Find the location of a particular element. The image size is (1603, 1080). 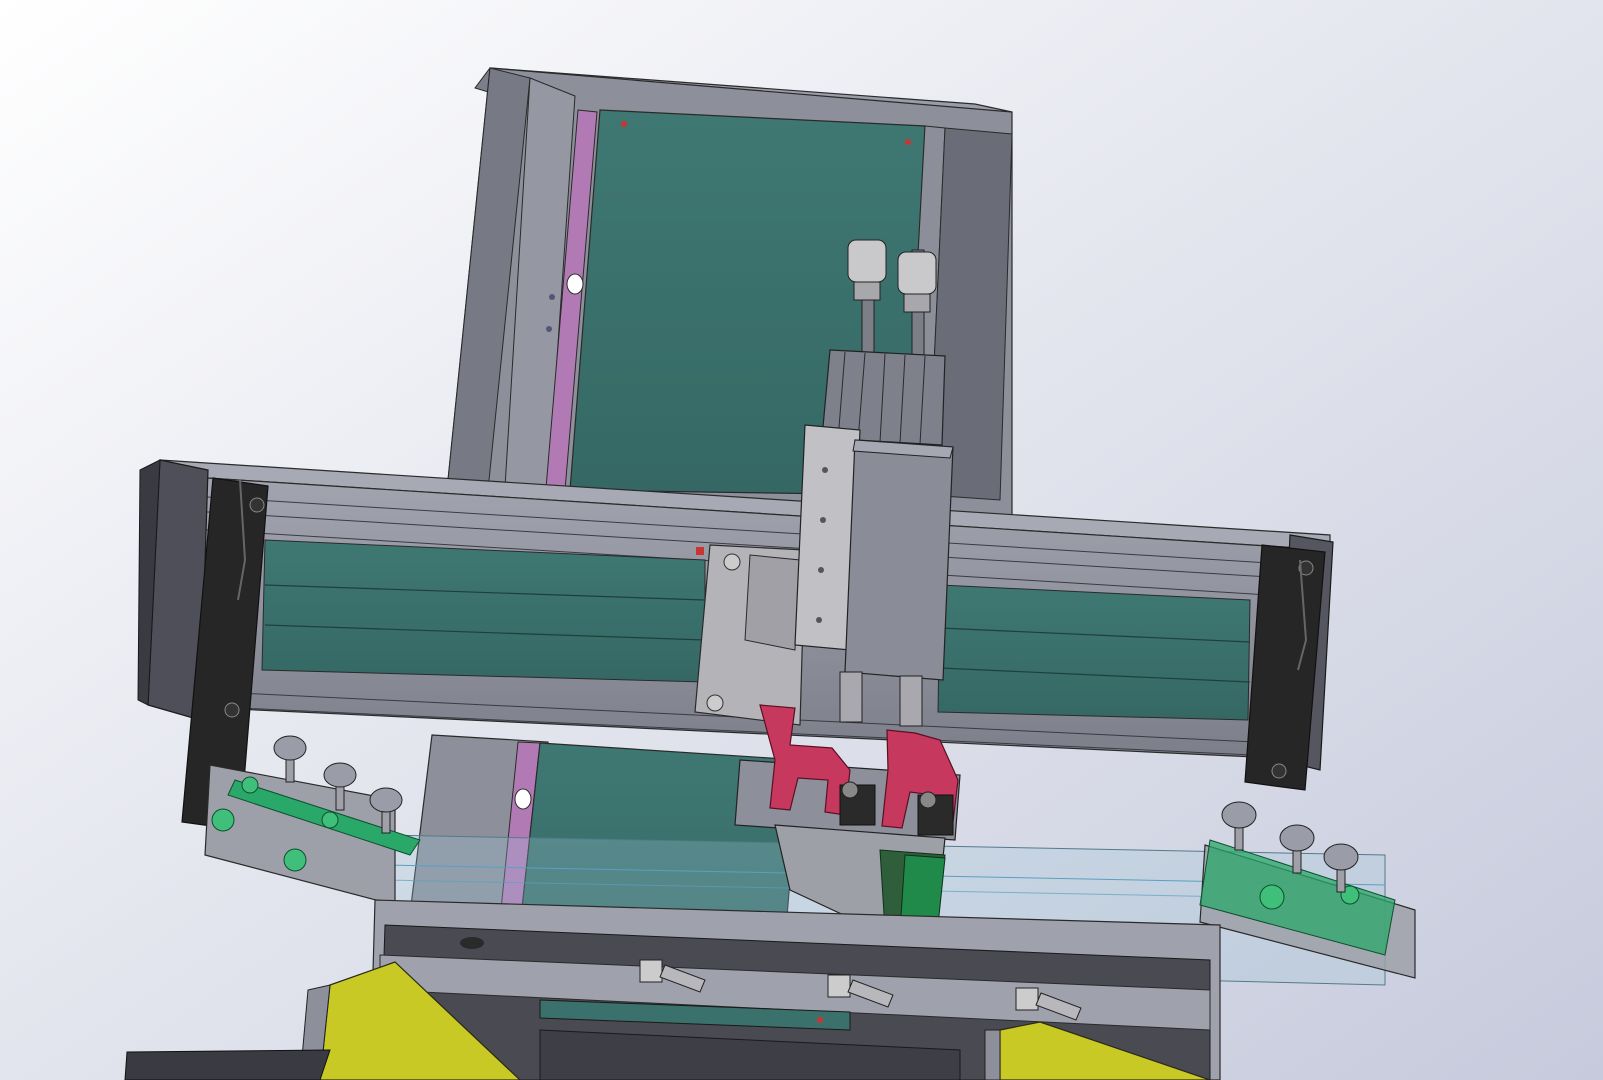

rod-end-left is located at coordinates (867, 270).